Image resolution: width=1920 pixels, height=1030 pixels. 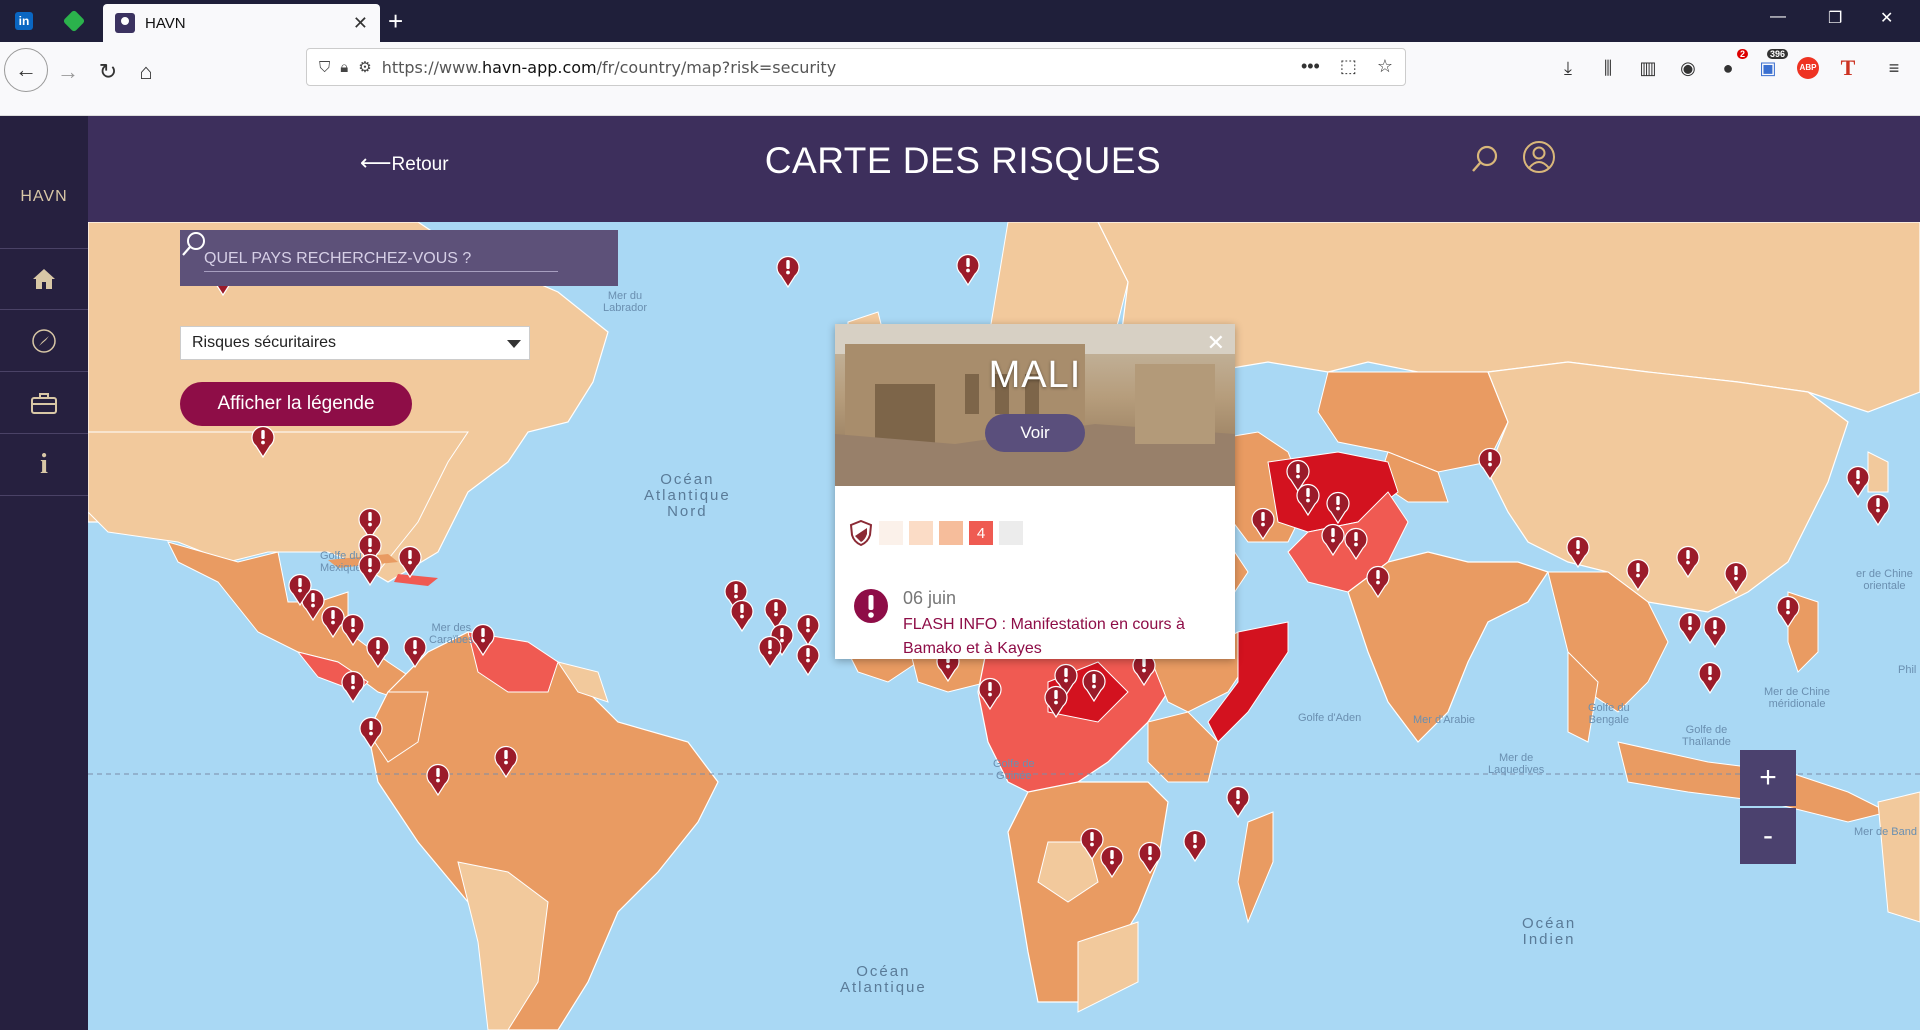 I want to click on shield-icon, so click(x=861, y=533).